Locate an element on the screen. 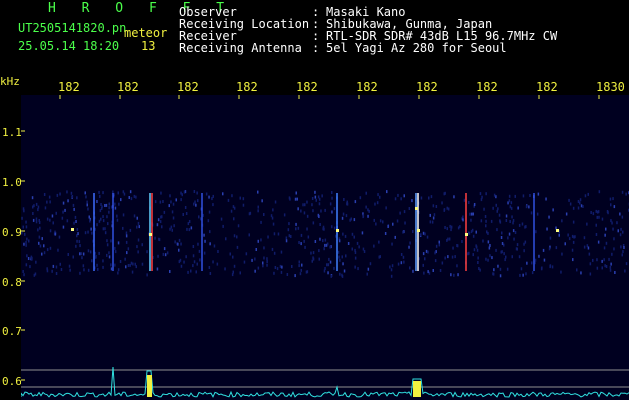  x-tick-label: 182 is located at coordinates (188, 87).